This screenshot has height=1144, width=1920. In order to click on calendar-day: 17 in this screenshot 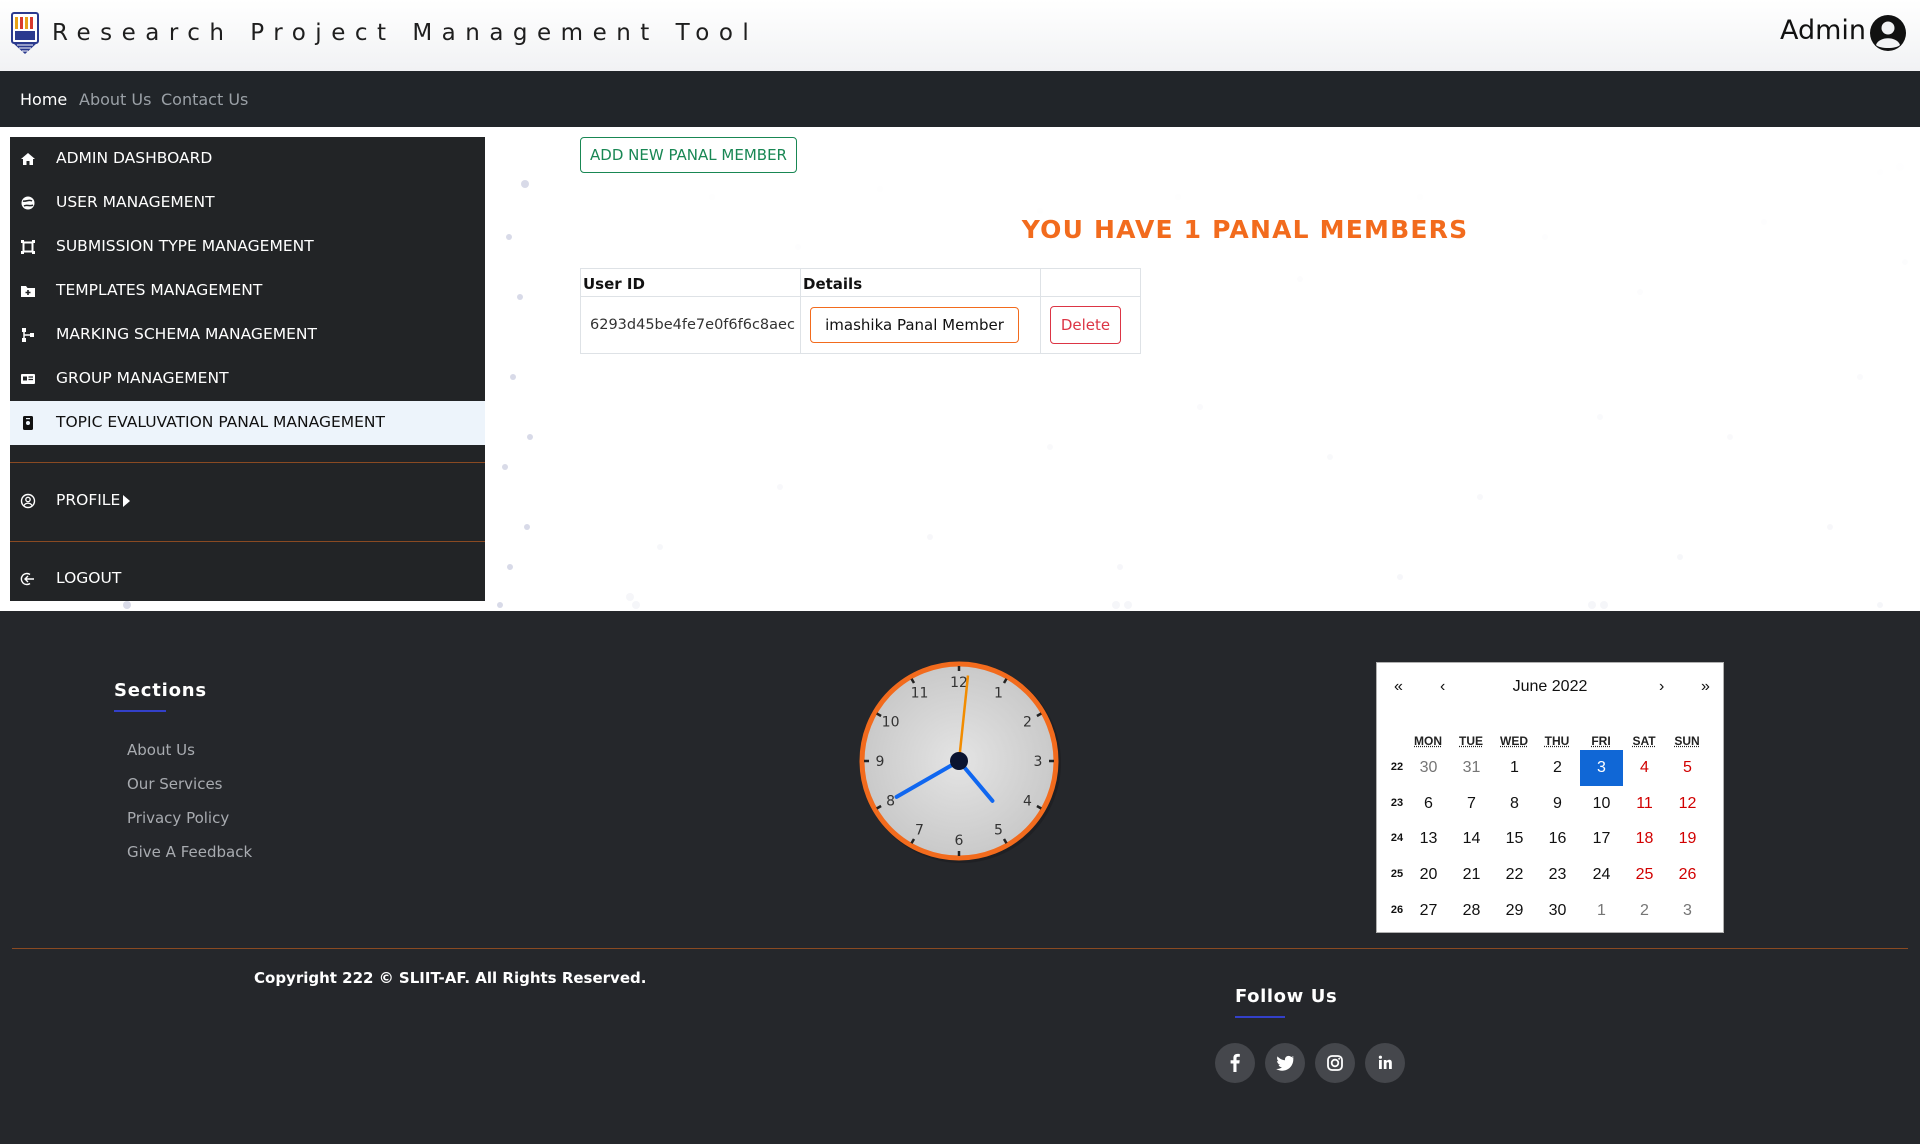, I will do `click(1601, 839)`.